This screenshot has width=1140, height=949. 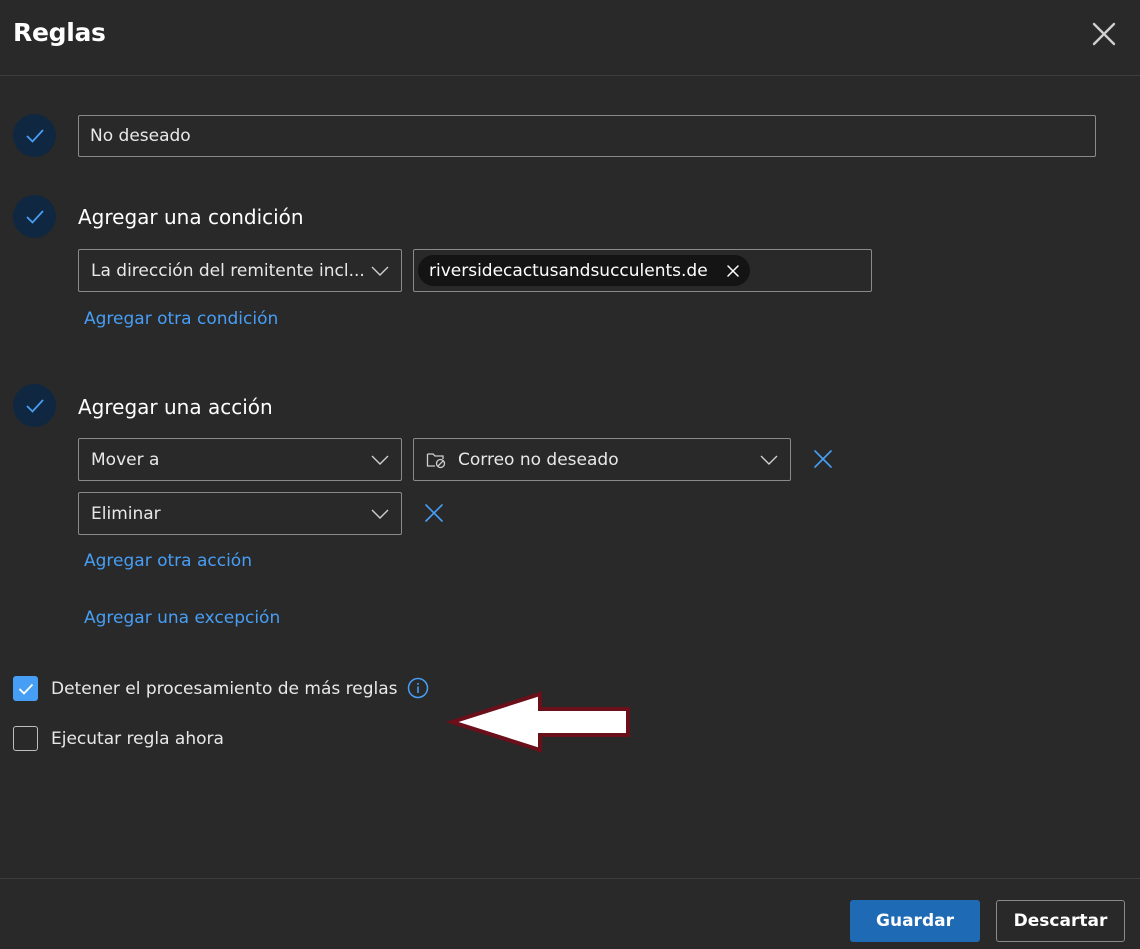 I want to click on dialog-title: Reglas, so click(x=59, y=32).